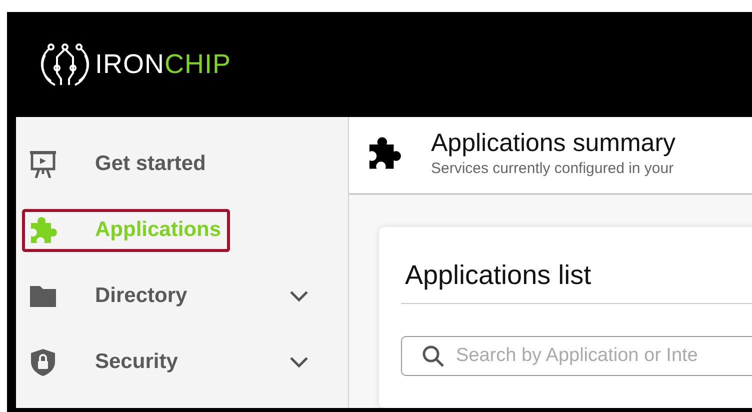 The height and width of the screenshot is (412, 752). I want to click on card-title: Applications list, so click(576, 265).